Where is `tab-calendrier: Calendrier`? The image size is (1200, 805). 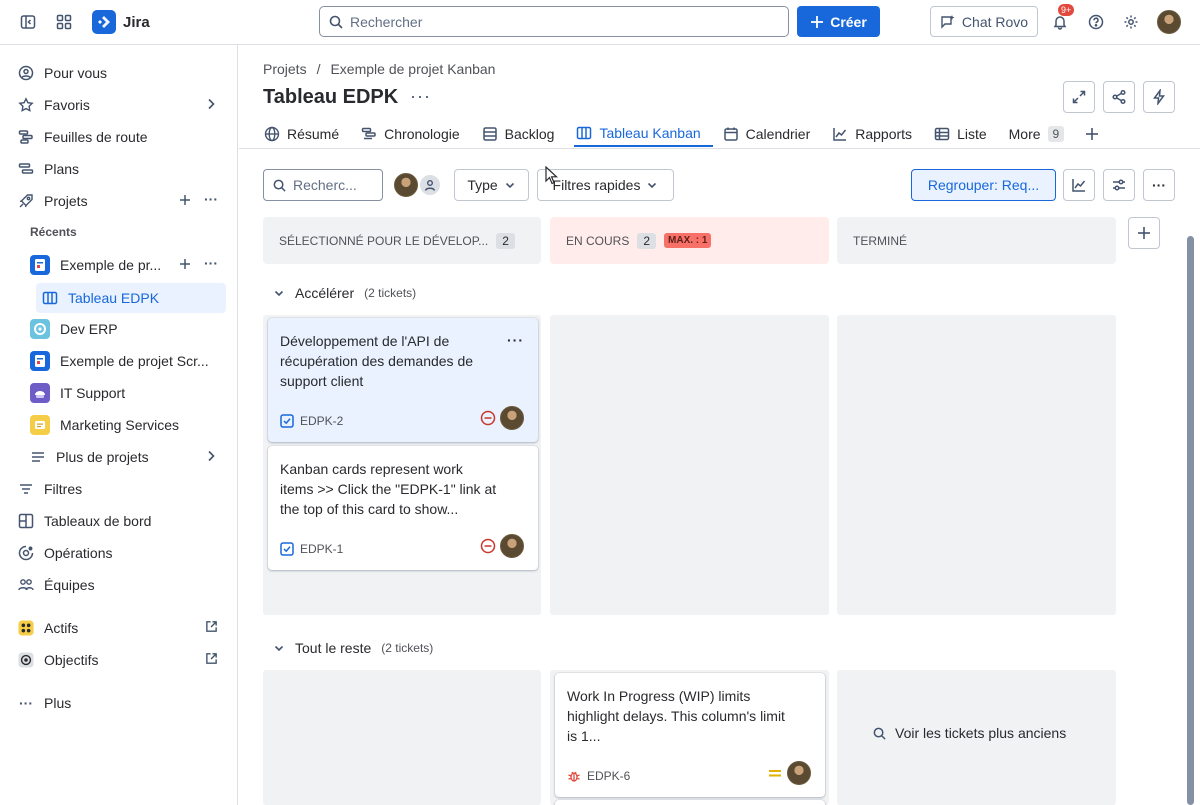
tab-calendrier: Calendrier is located at coordinates (772, 134).